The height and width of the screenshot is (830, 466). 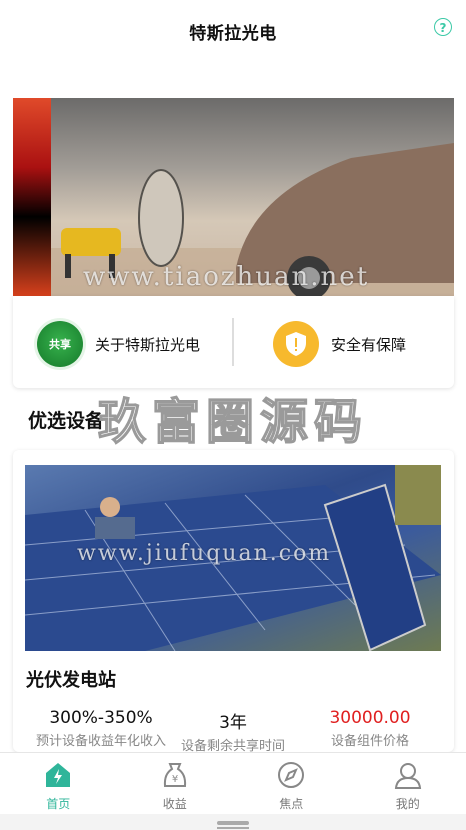 What do you see at coordinates (233, 825) in the screenshot?
I see `home-indicator` at bounding box center [233, 825].